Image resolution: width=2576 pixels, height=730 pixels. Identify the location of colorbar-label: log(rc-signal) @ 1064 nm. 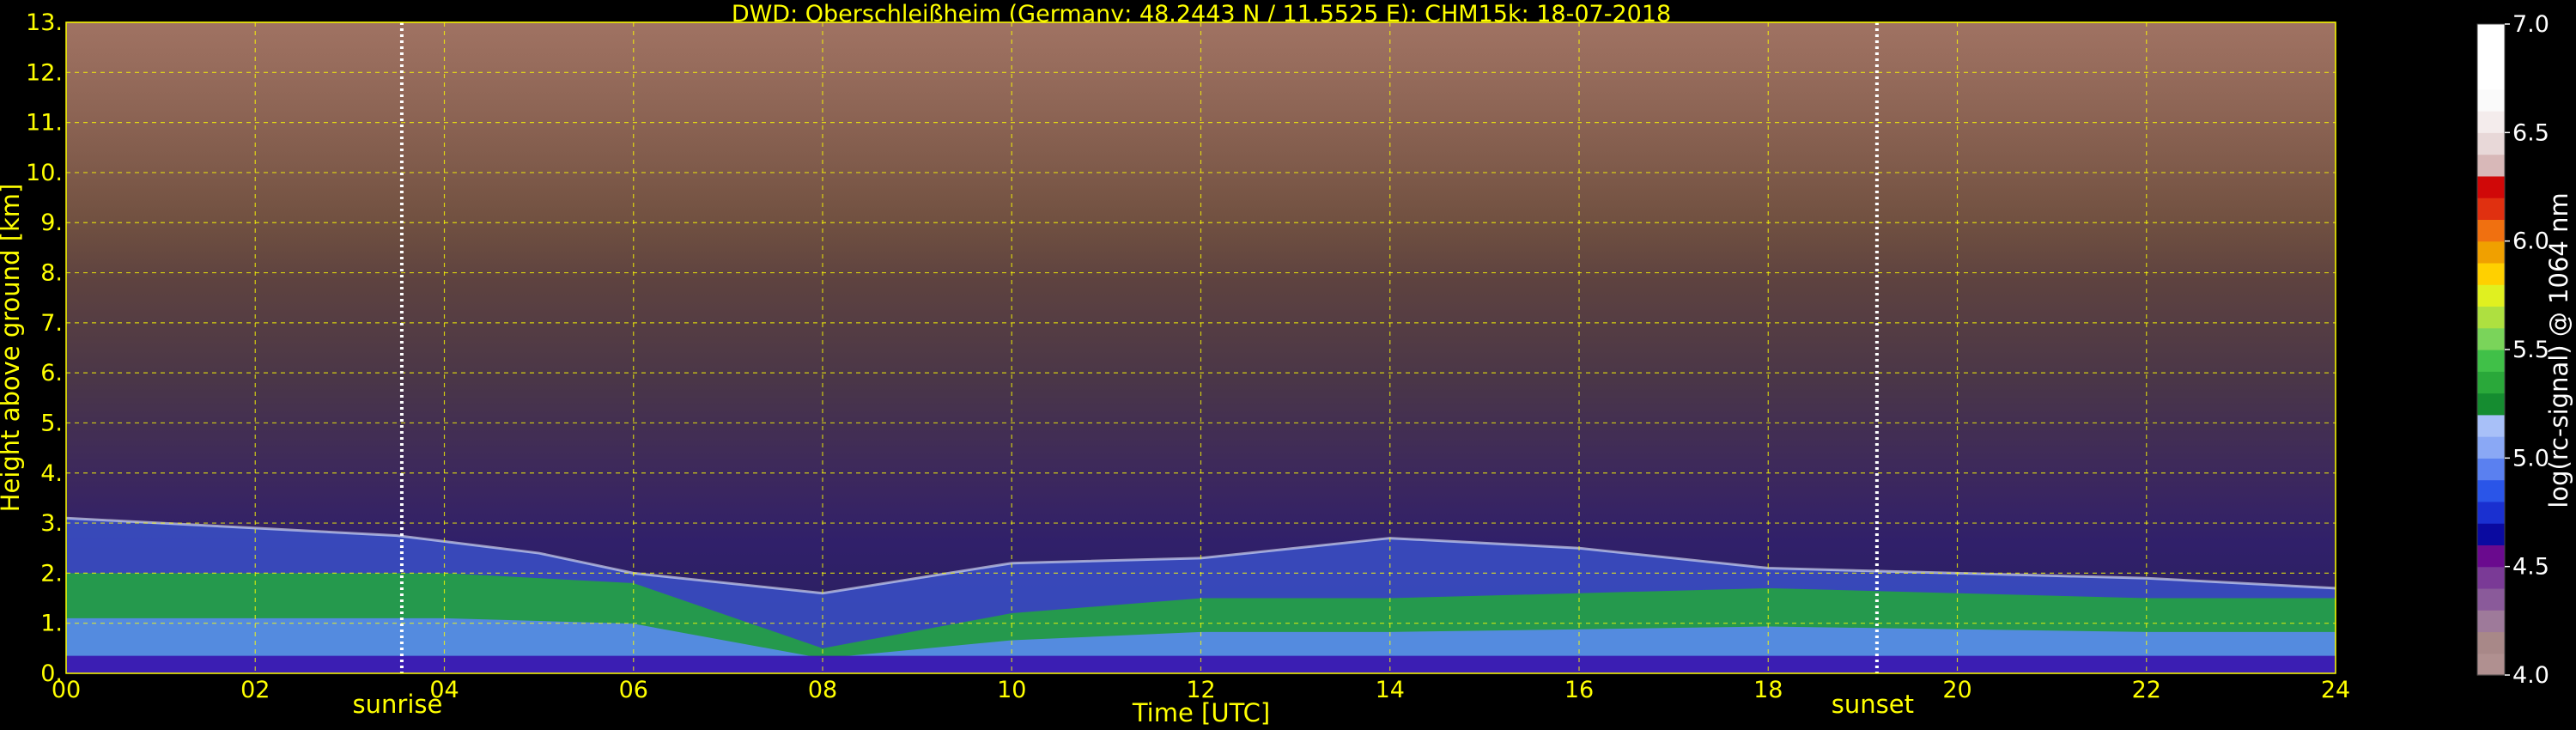
(2558, 350).